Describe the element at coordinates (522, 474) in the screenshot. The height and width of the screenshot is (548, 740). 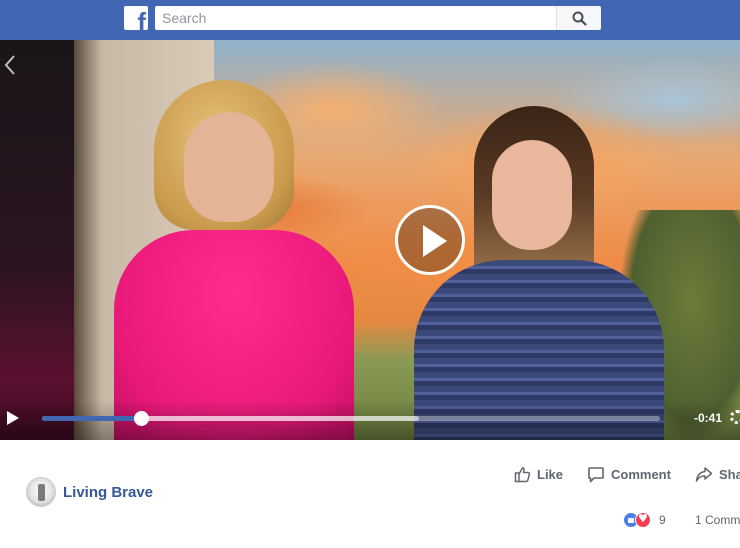
I see `thumbs-up-icon` at that location.